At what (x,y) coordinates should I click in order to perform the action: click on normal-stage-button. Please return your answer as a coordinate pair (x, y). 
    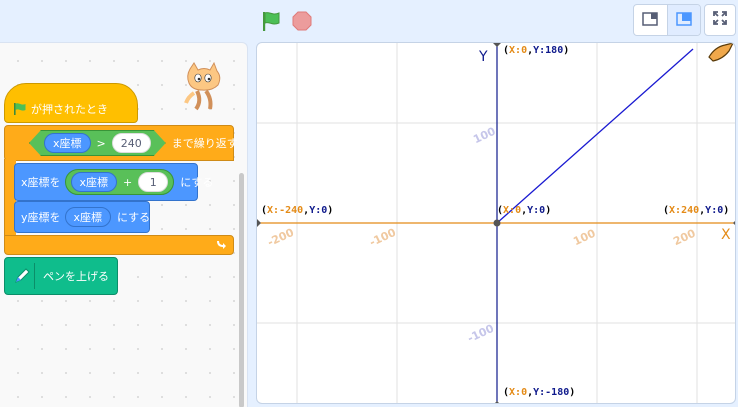
    Looking at the image, I should click on (683, 20).